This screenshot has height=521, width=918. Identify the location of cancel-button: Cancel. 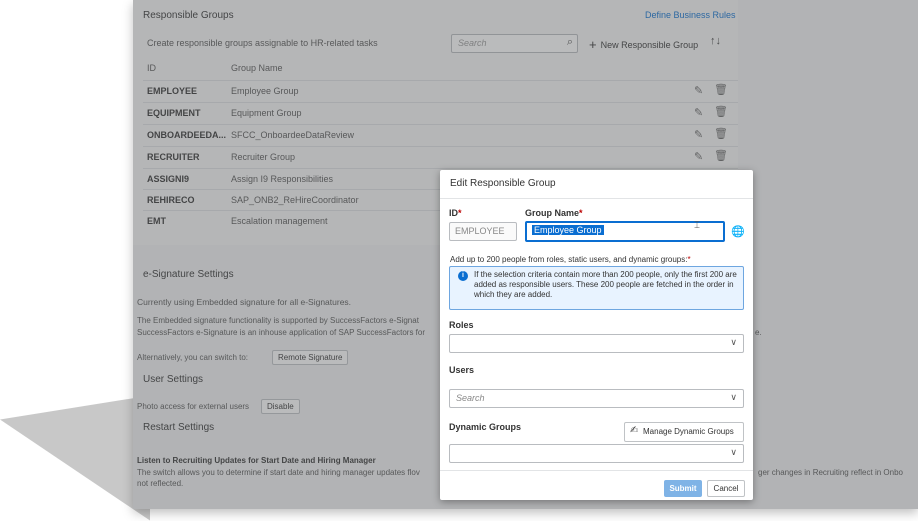
(726, 488).